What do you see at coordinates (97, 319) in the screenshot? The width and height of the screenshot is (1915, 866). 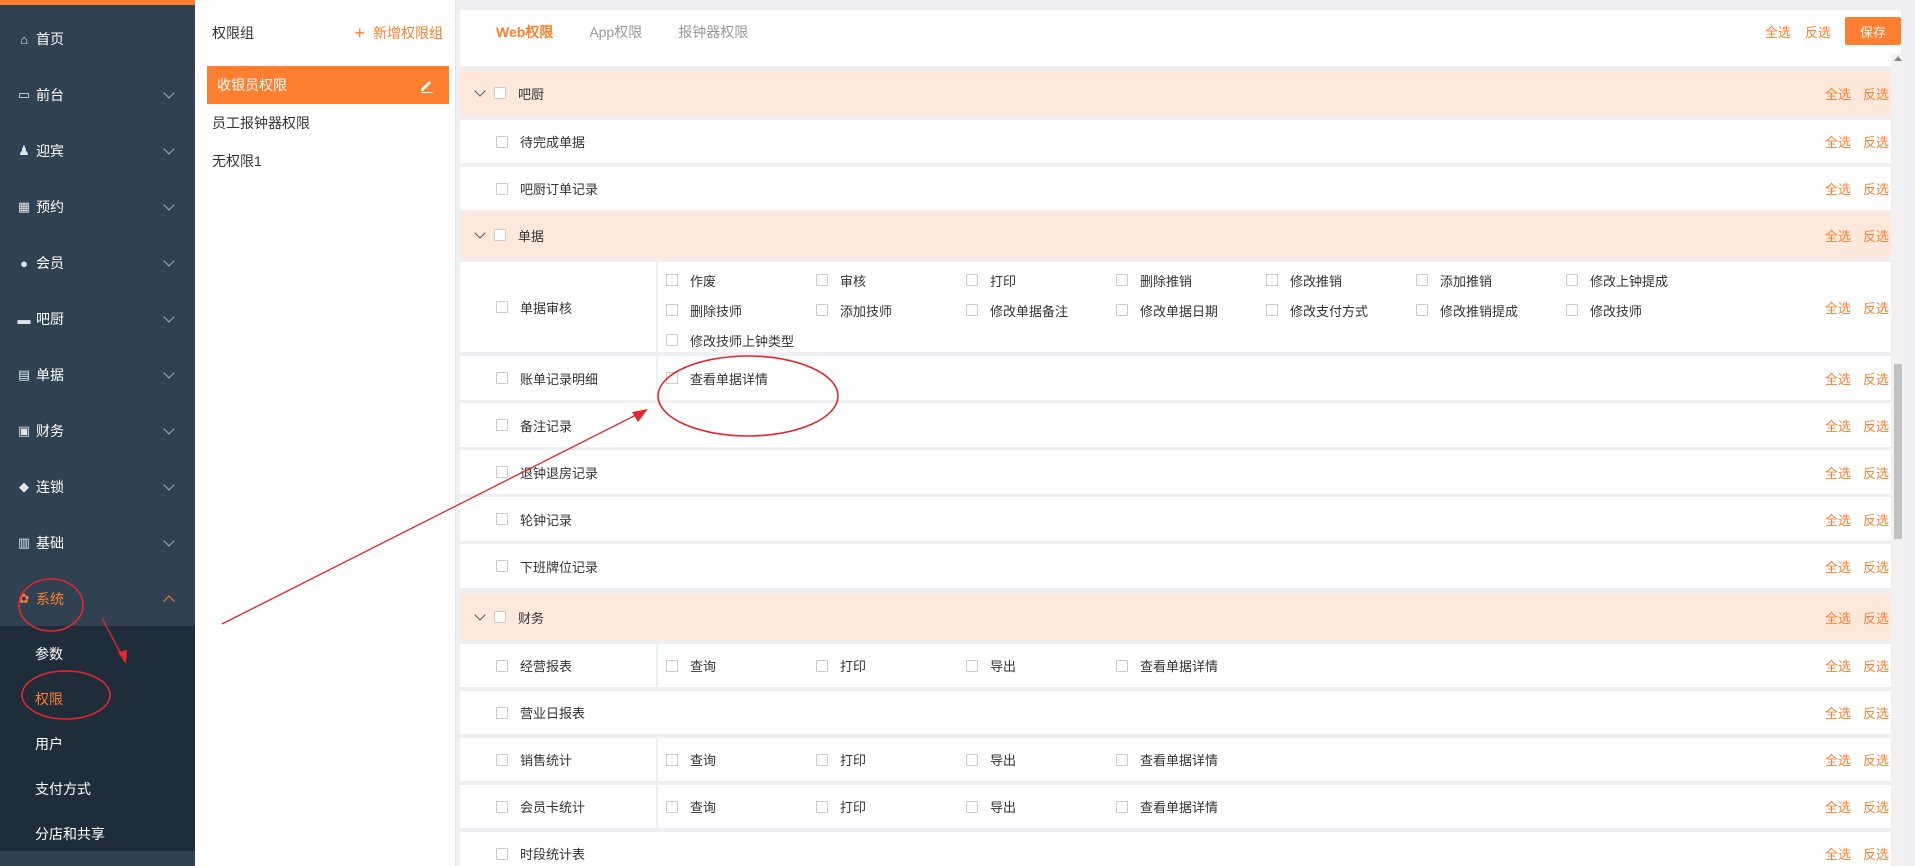 I see `sidebar-item-5: ▬ 吧厨` at bounding box center [97, 319].